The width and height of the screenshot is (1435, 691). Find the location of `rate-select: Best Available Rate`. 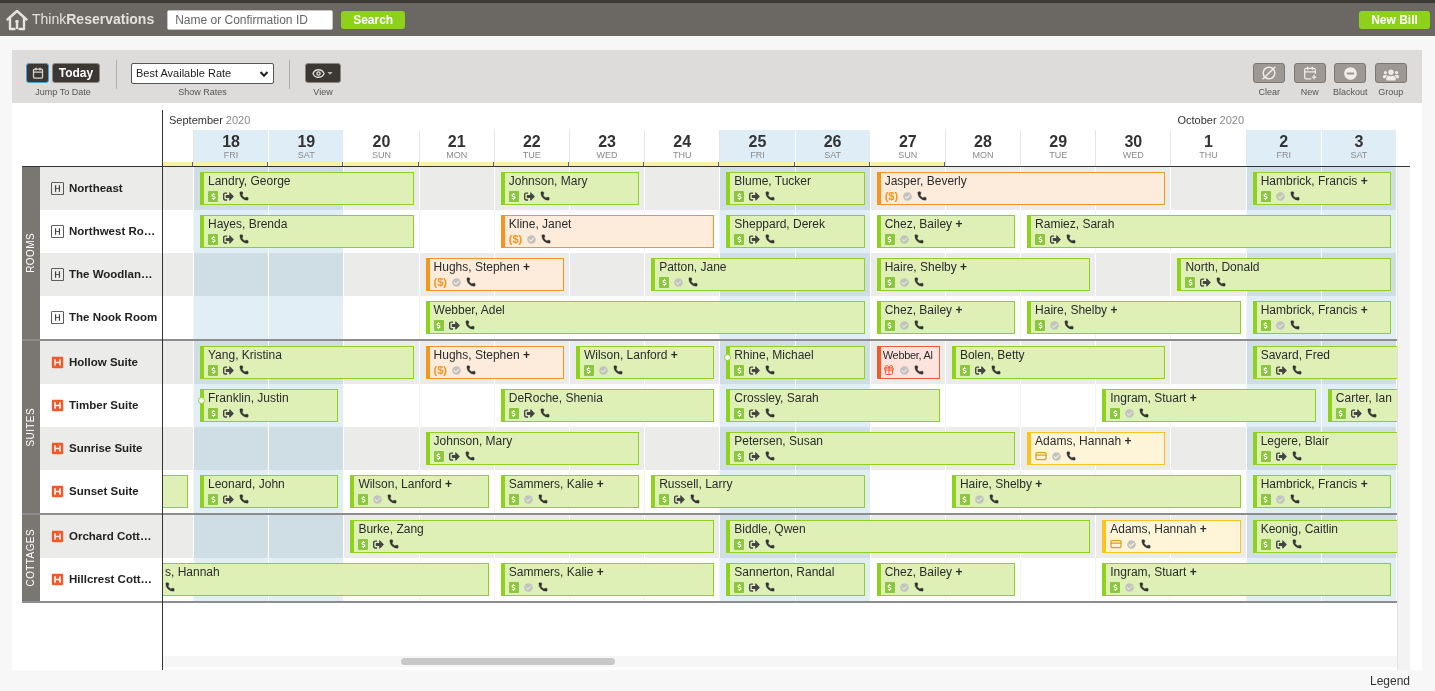

rate-select: Best Available Rate is located at coordinates (202, 73).